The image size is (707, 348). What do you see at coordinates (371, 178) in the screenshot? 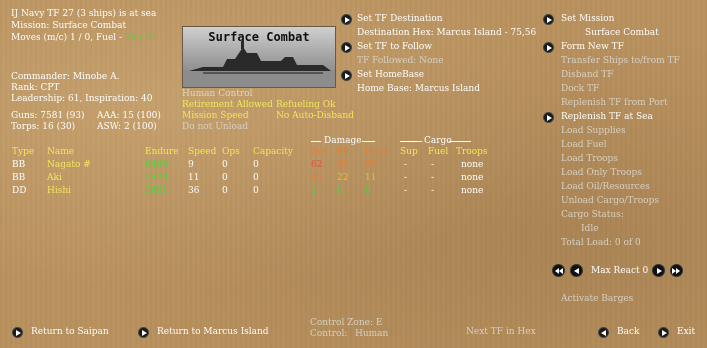
I see `row-fires: 11` at bounding box center [371, 178].